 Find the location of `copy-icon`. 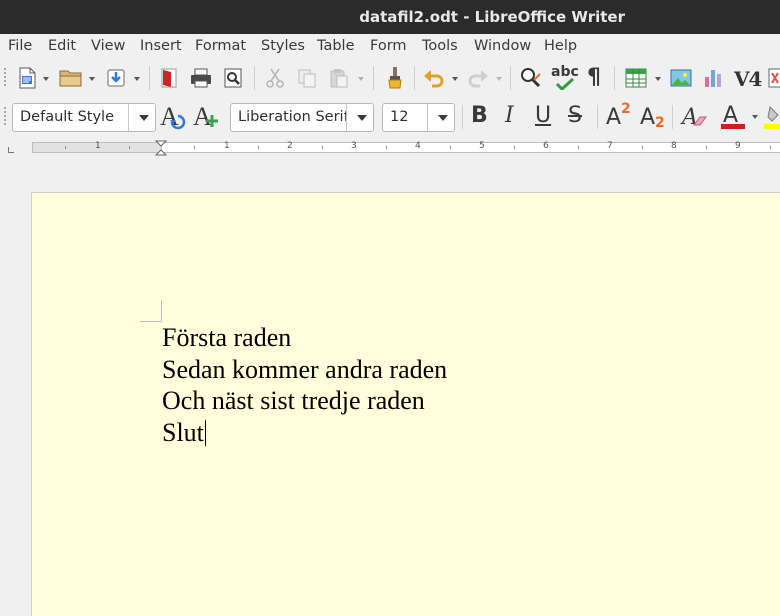

copy-icon is located at coordinates (307, 78).